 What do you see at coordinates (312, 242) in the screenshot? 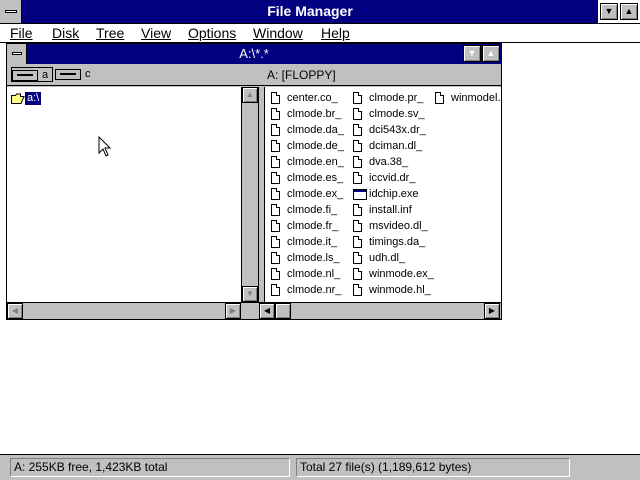
I see `file-name: clmode.it_` at bounding box center [312, 242].